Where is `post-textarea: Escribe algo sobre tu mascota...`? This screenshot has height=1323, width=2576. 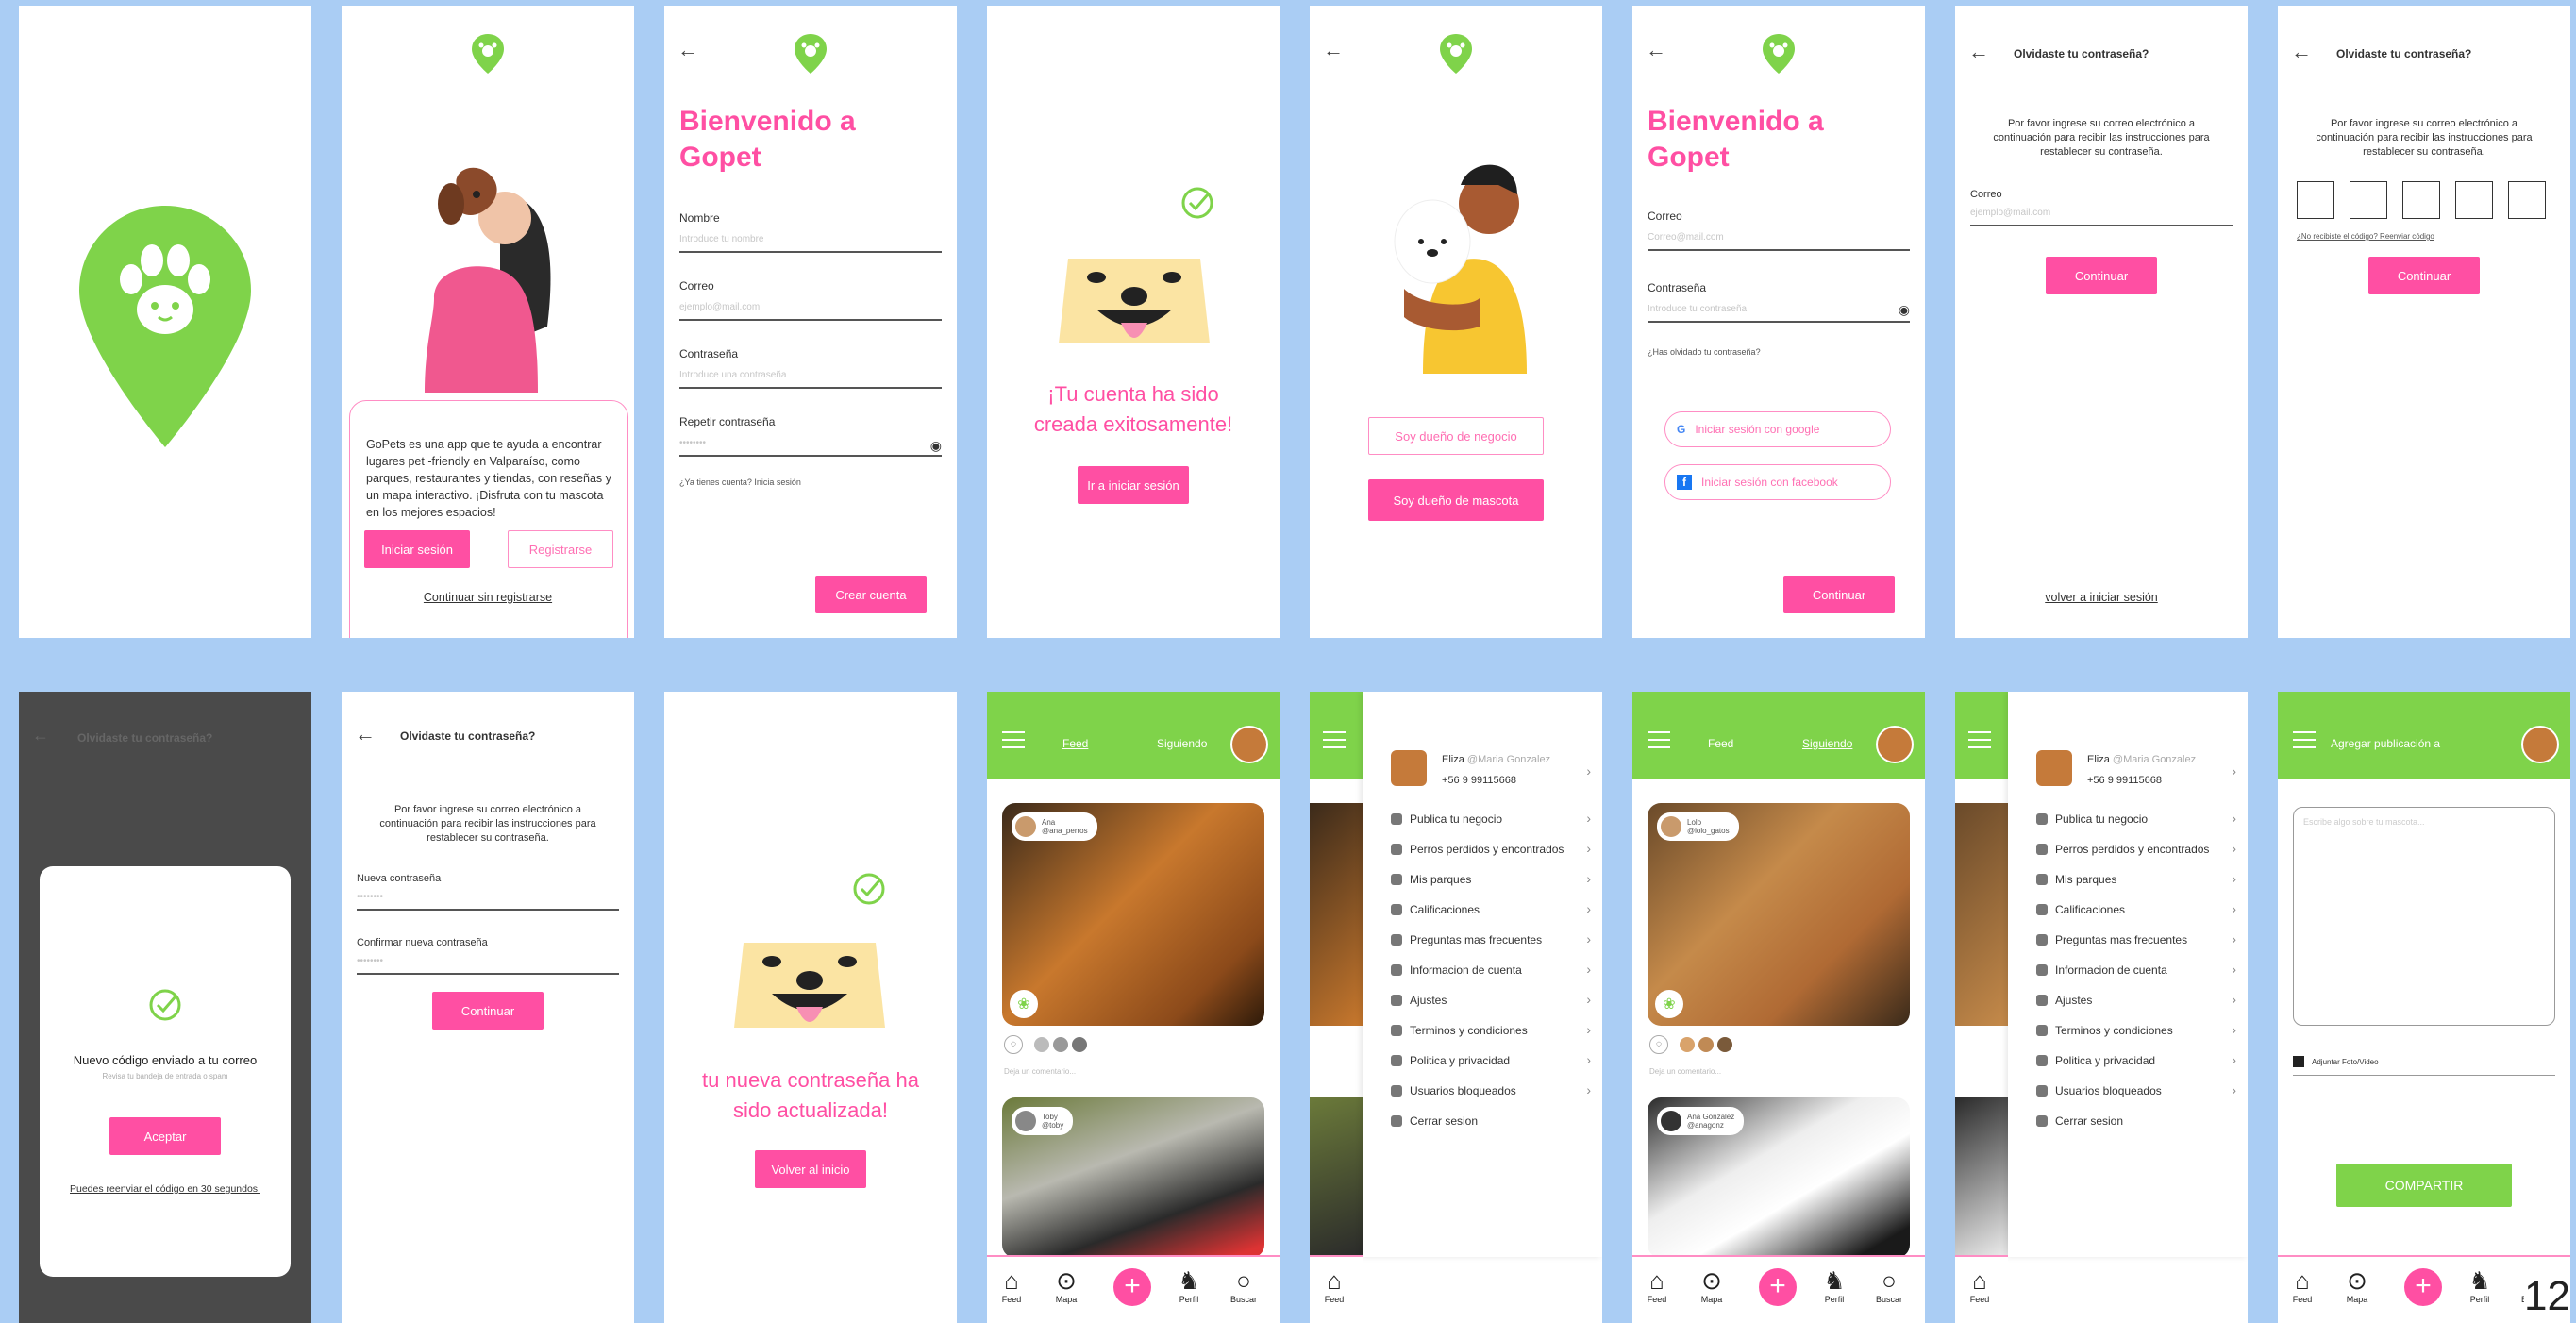
post-textarea: Escribe algo sobre tu mascota... is located at coordinates (2424, 916).